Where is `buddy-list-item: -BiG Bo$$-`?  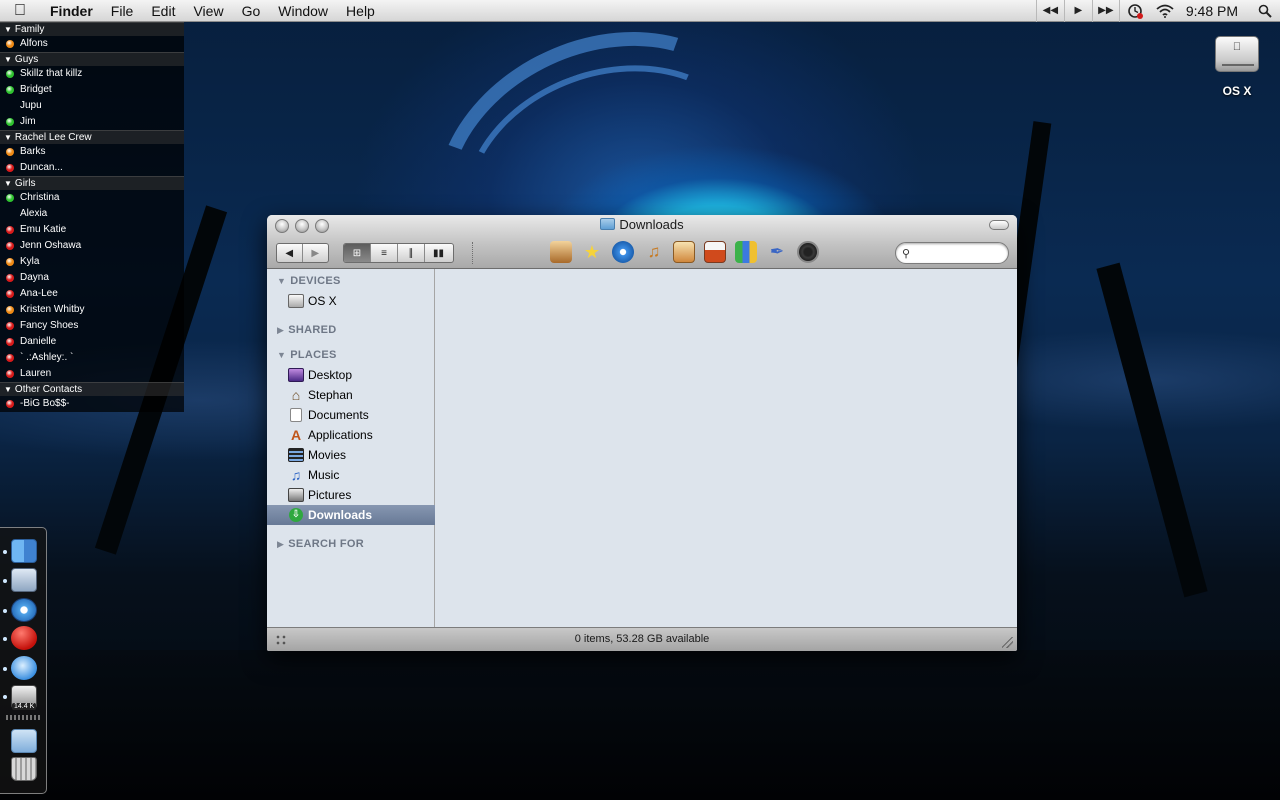 buddy-list-item: -BiG Bo$$- is located at coordinates (92, 404).